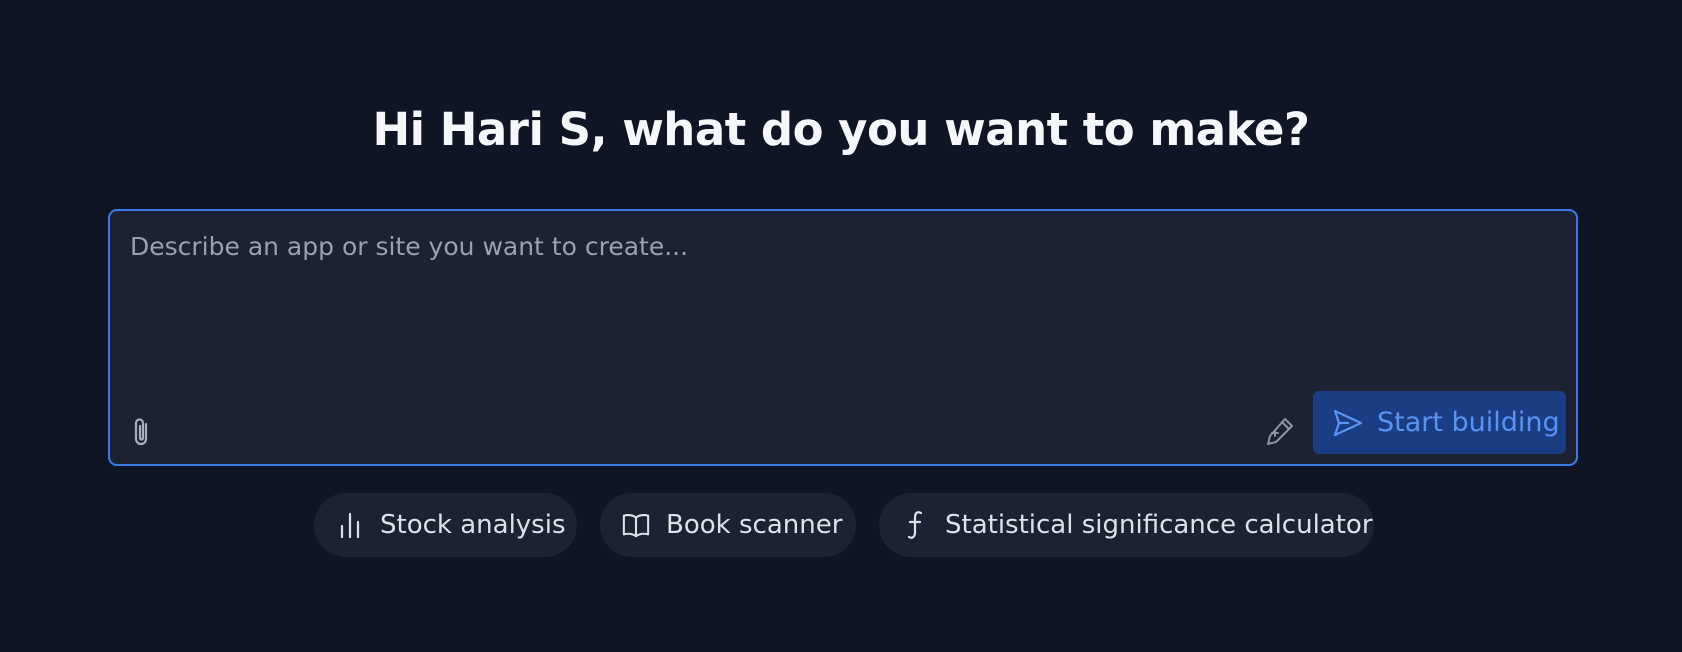 The height and width of the screenshot is (652, 1682). Describe the element at coordinates (915, 525) in the screenshot. I see `function-icon` at that location.